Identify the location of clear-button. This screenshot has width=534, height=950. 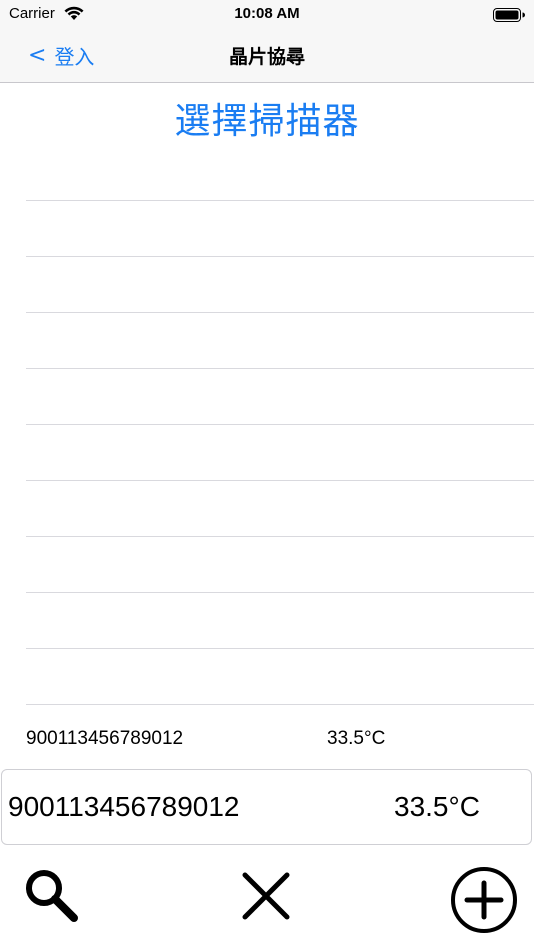
(266, 898).